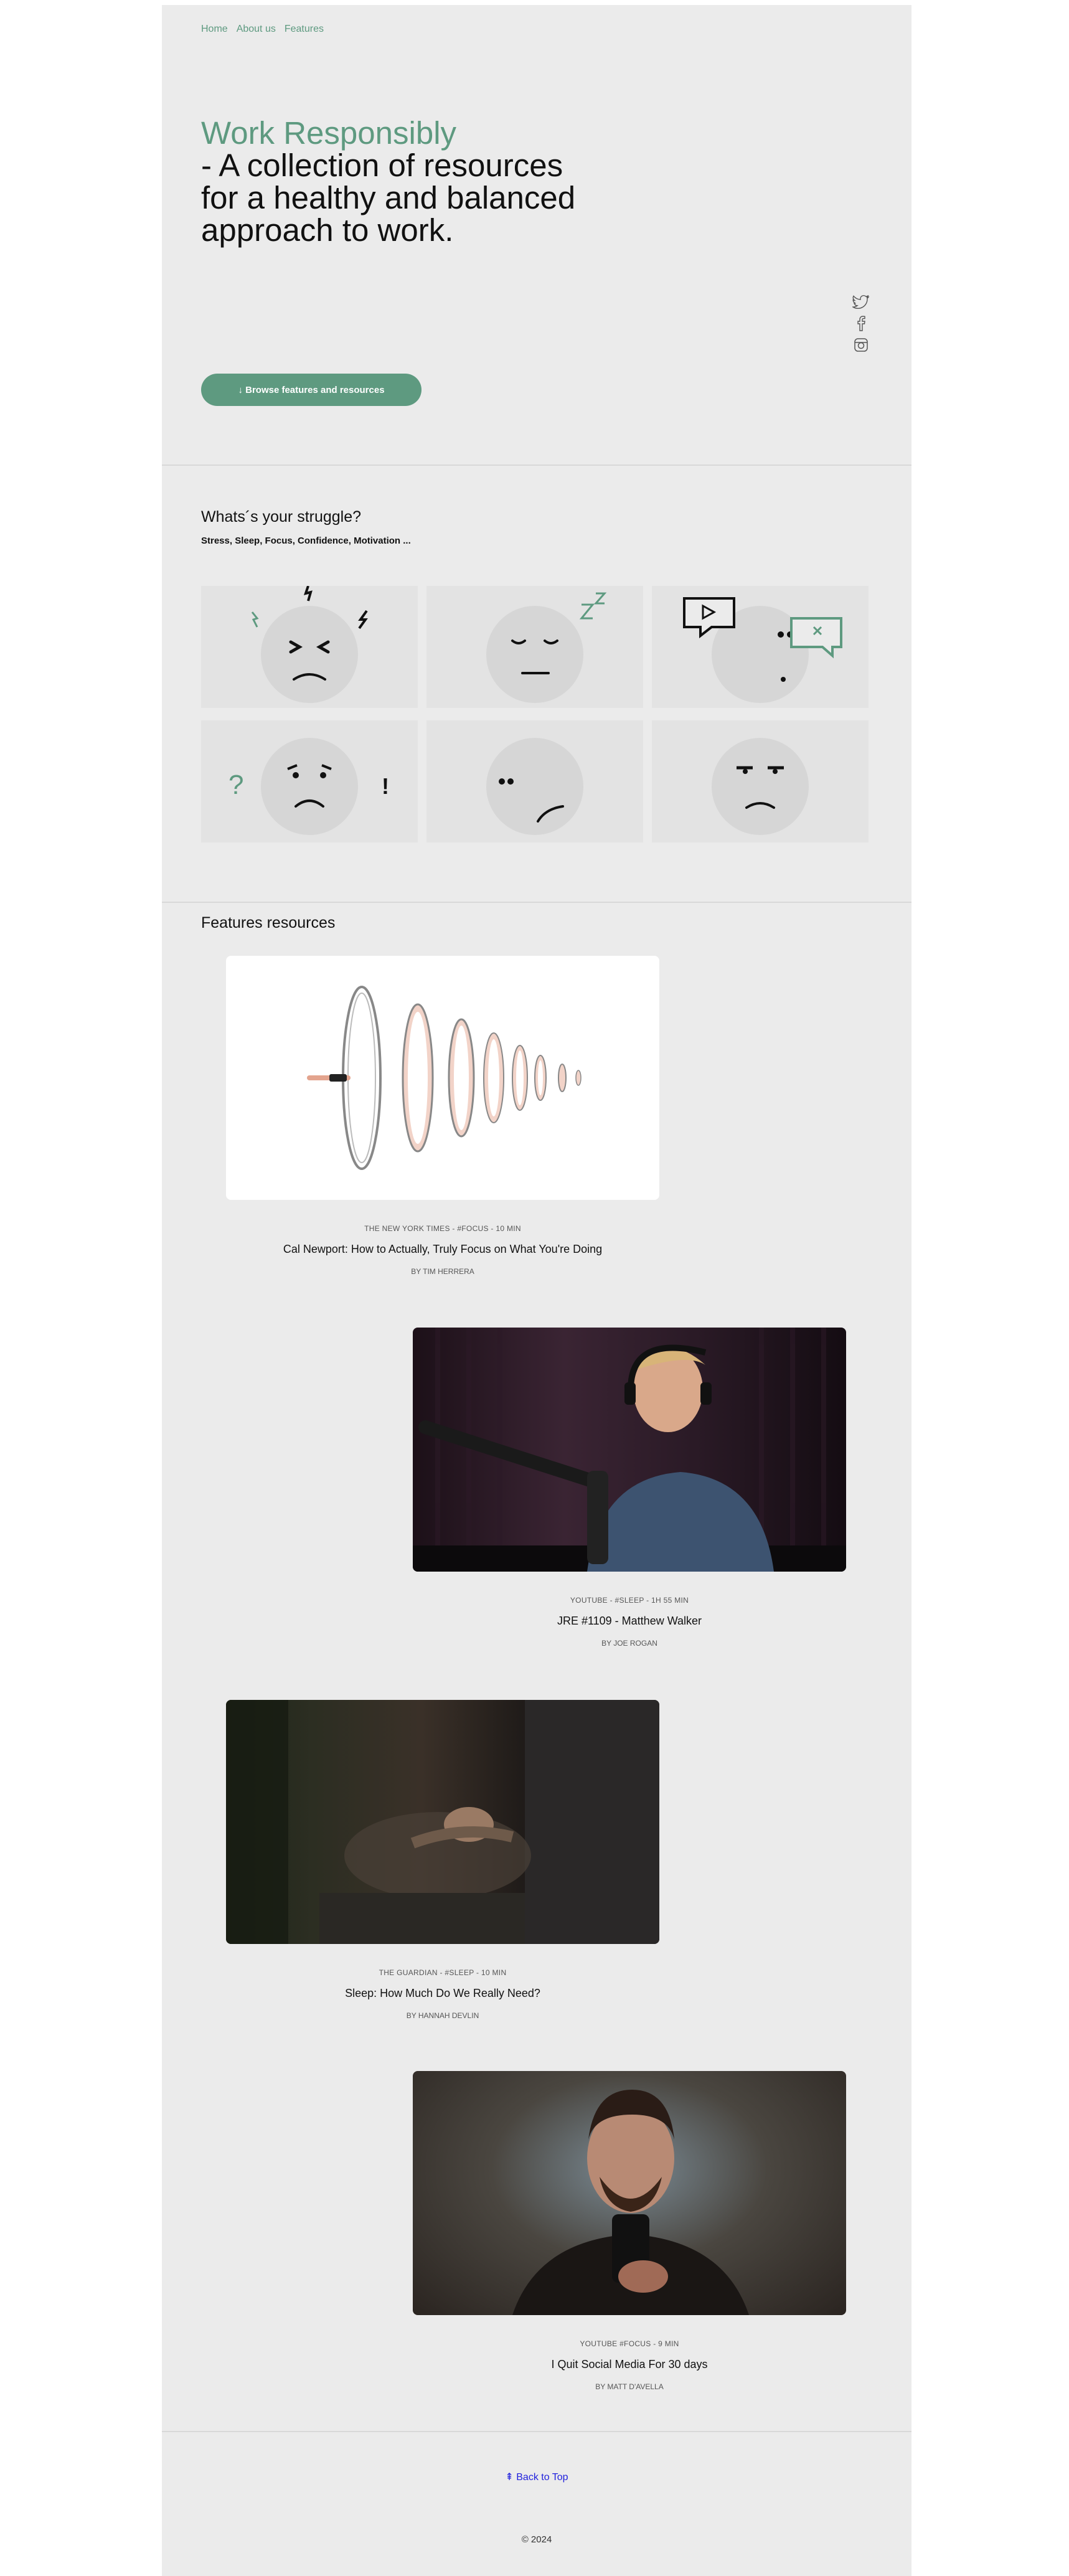 The width and height of the screenshot is (1069, 2576). Describe the element at coordinates (268, 923) in the screenshot. I see `features-heading: Features resources` at that location.